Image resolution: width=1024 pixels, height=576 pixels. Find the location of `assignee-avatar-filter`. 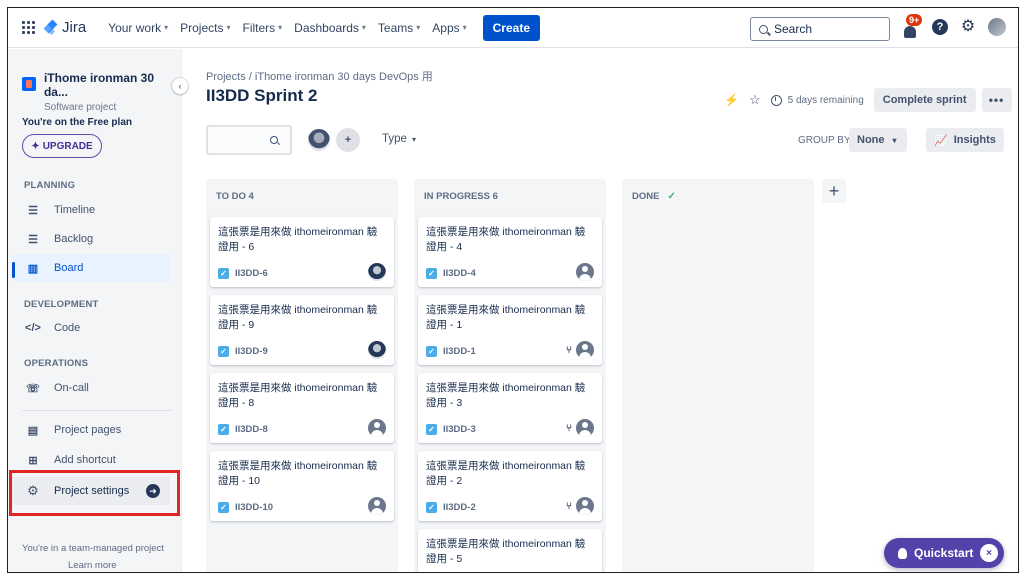

assignee-avatar-filter is located at coordinates (319, 140).